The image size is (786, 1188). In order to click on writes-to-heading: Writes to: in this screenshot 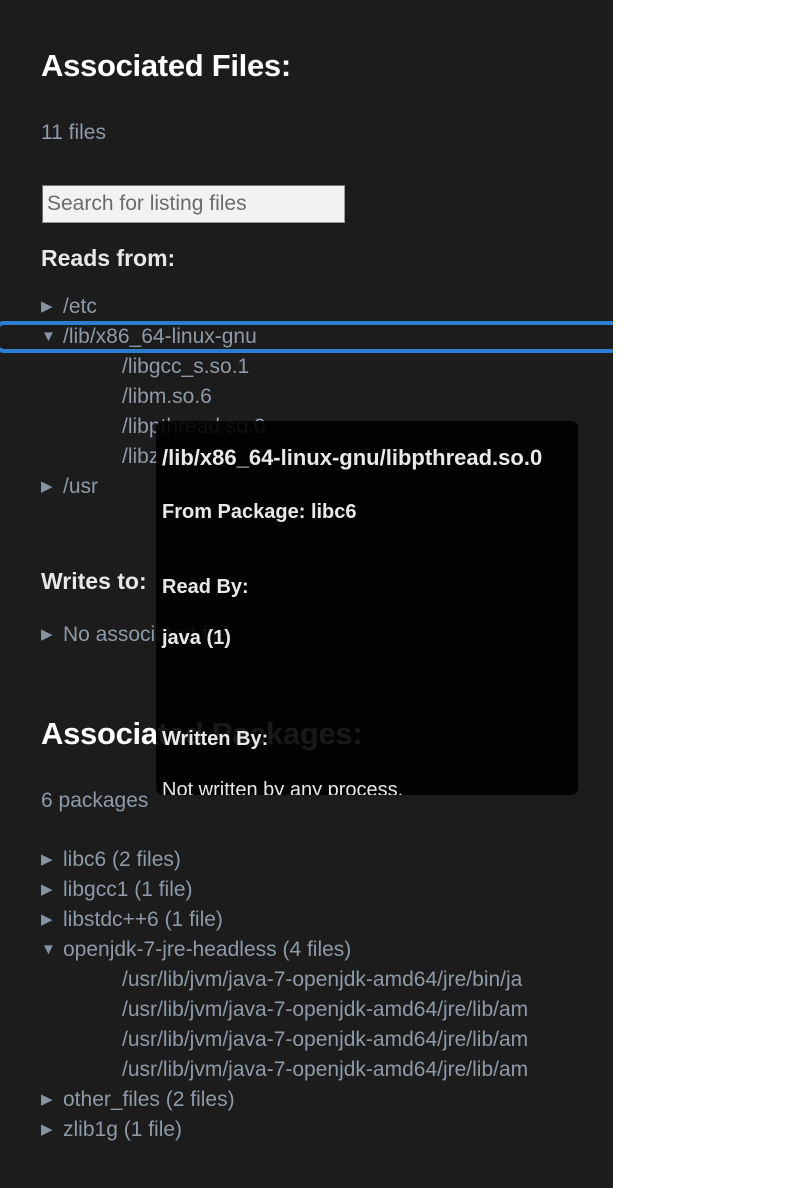, I will do `click(94, 581)`.